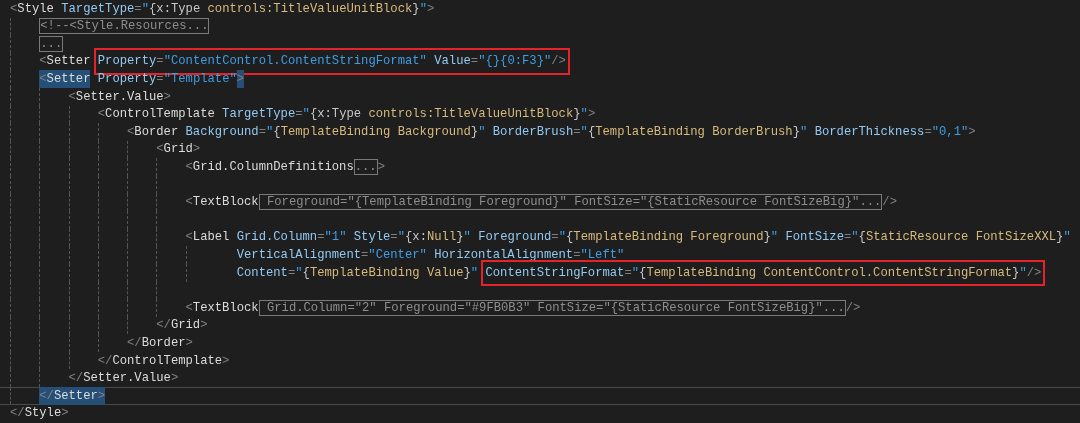 The width and height of the screenshot is (1080, 423). I want to click on annotation-box: ContentStringFormat="{TemplateBinding ContentControl.ContentStringFormat}"/>, so click(763, 272).